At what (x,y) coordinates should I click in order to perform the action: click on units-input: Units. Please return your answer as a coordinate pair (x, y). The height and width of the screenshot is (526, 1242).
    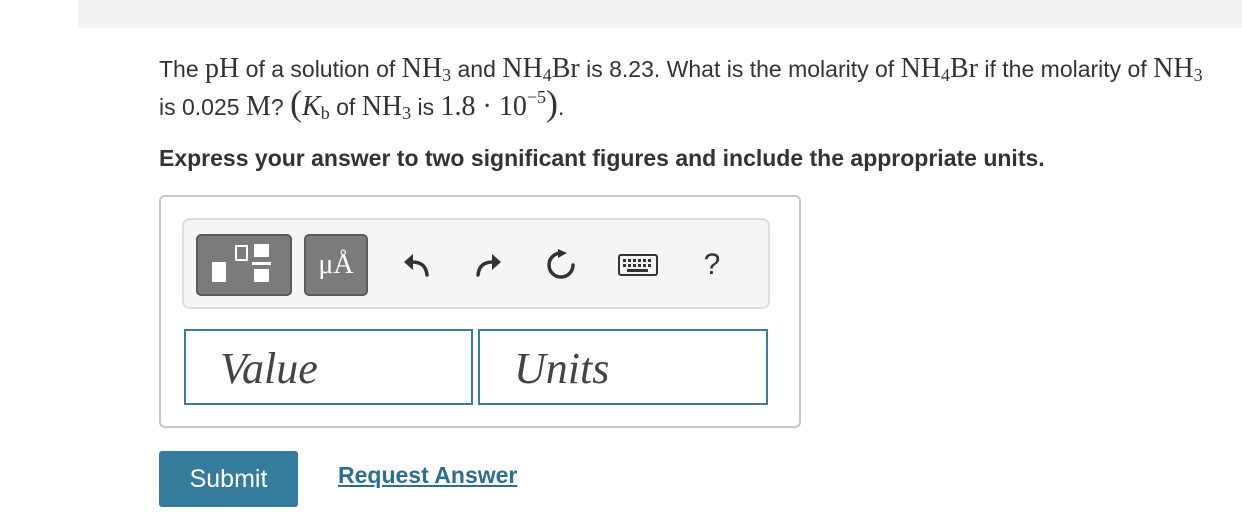
    Looking at the image, I should click on (623, 367).